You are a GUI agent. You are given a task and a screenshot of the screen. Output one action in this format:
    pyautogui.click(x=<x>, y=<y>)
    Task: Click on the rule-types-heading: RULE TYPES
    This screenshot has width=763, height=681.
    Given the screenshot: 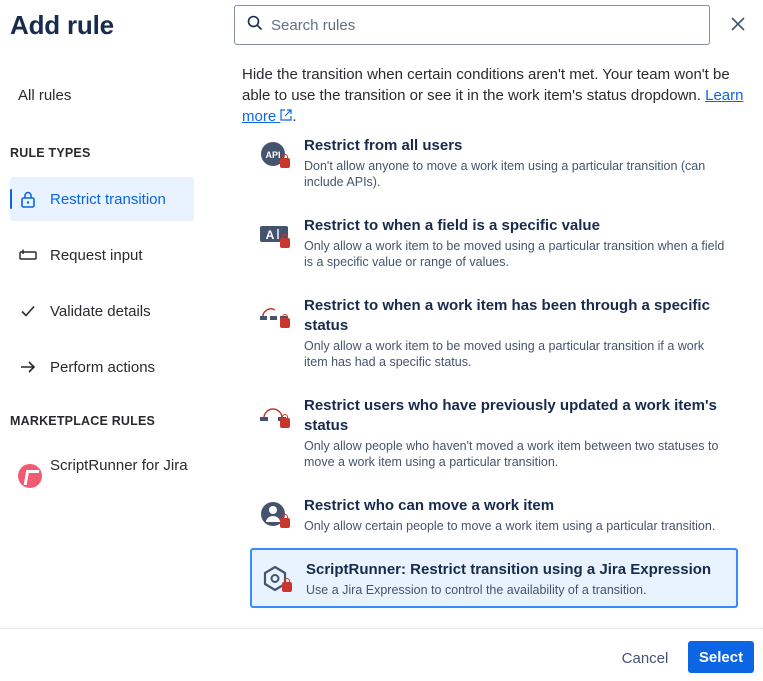 What is the action you would take?
    pyautogui.click(x=50, y=153)
    